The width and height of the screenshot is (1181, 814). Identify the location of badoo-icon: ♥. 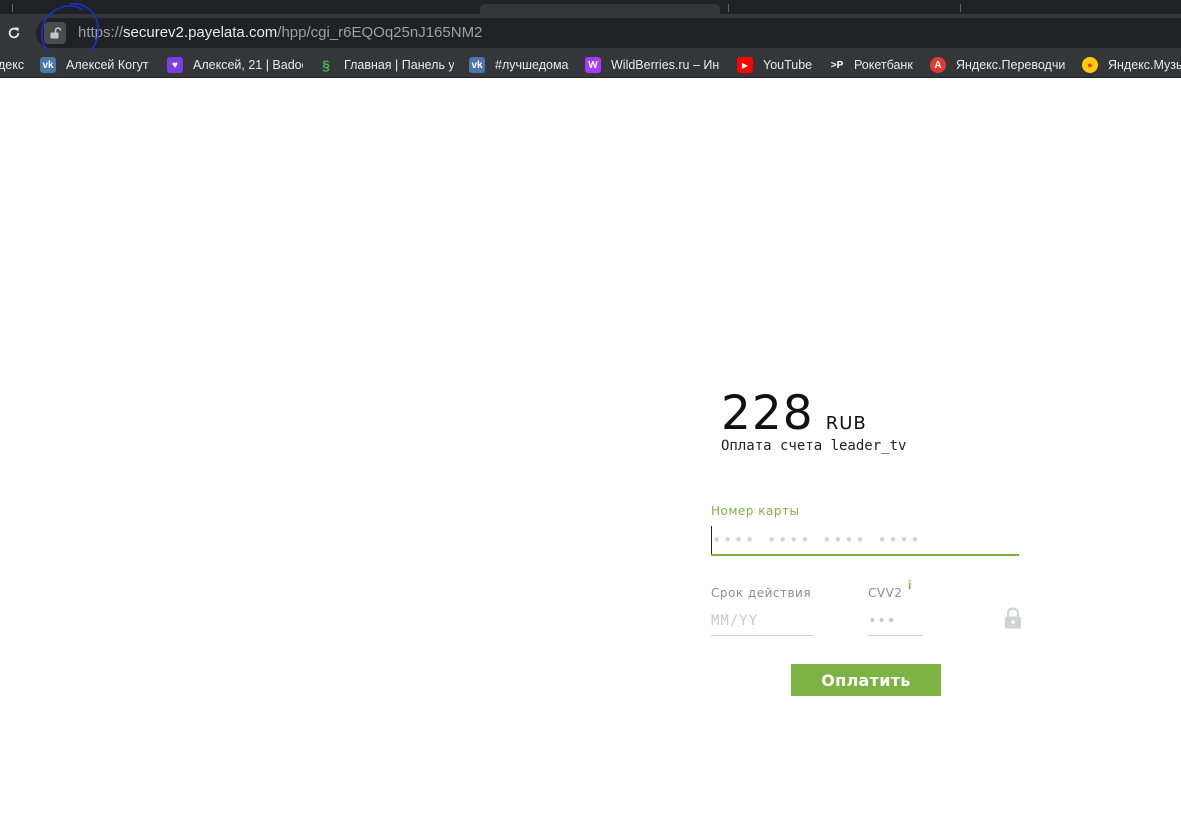
(175, 65).